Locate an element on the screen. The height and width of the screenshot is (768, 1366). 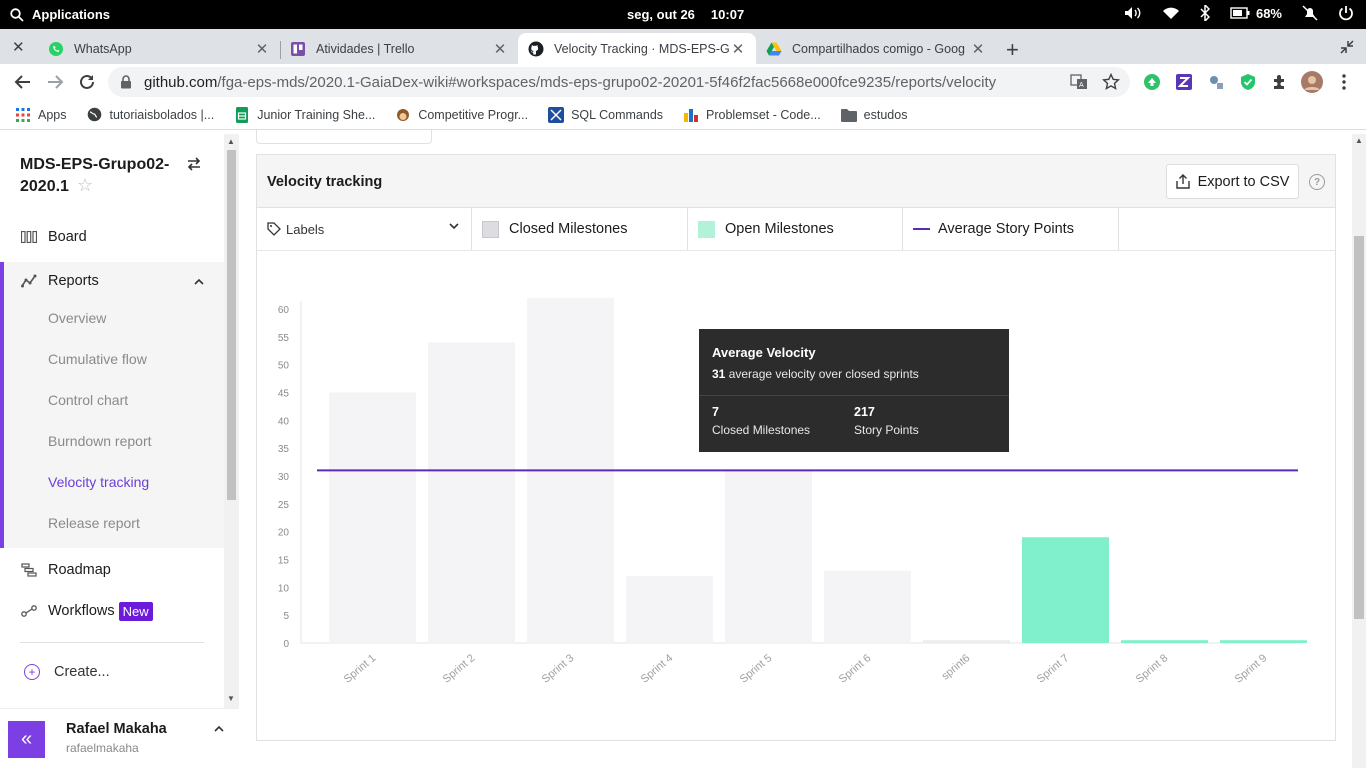
panel-title: Velocity tracking is located at coordinates (325, 182).